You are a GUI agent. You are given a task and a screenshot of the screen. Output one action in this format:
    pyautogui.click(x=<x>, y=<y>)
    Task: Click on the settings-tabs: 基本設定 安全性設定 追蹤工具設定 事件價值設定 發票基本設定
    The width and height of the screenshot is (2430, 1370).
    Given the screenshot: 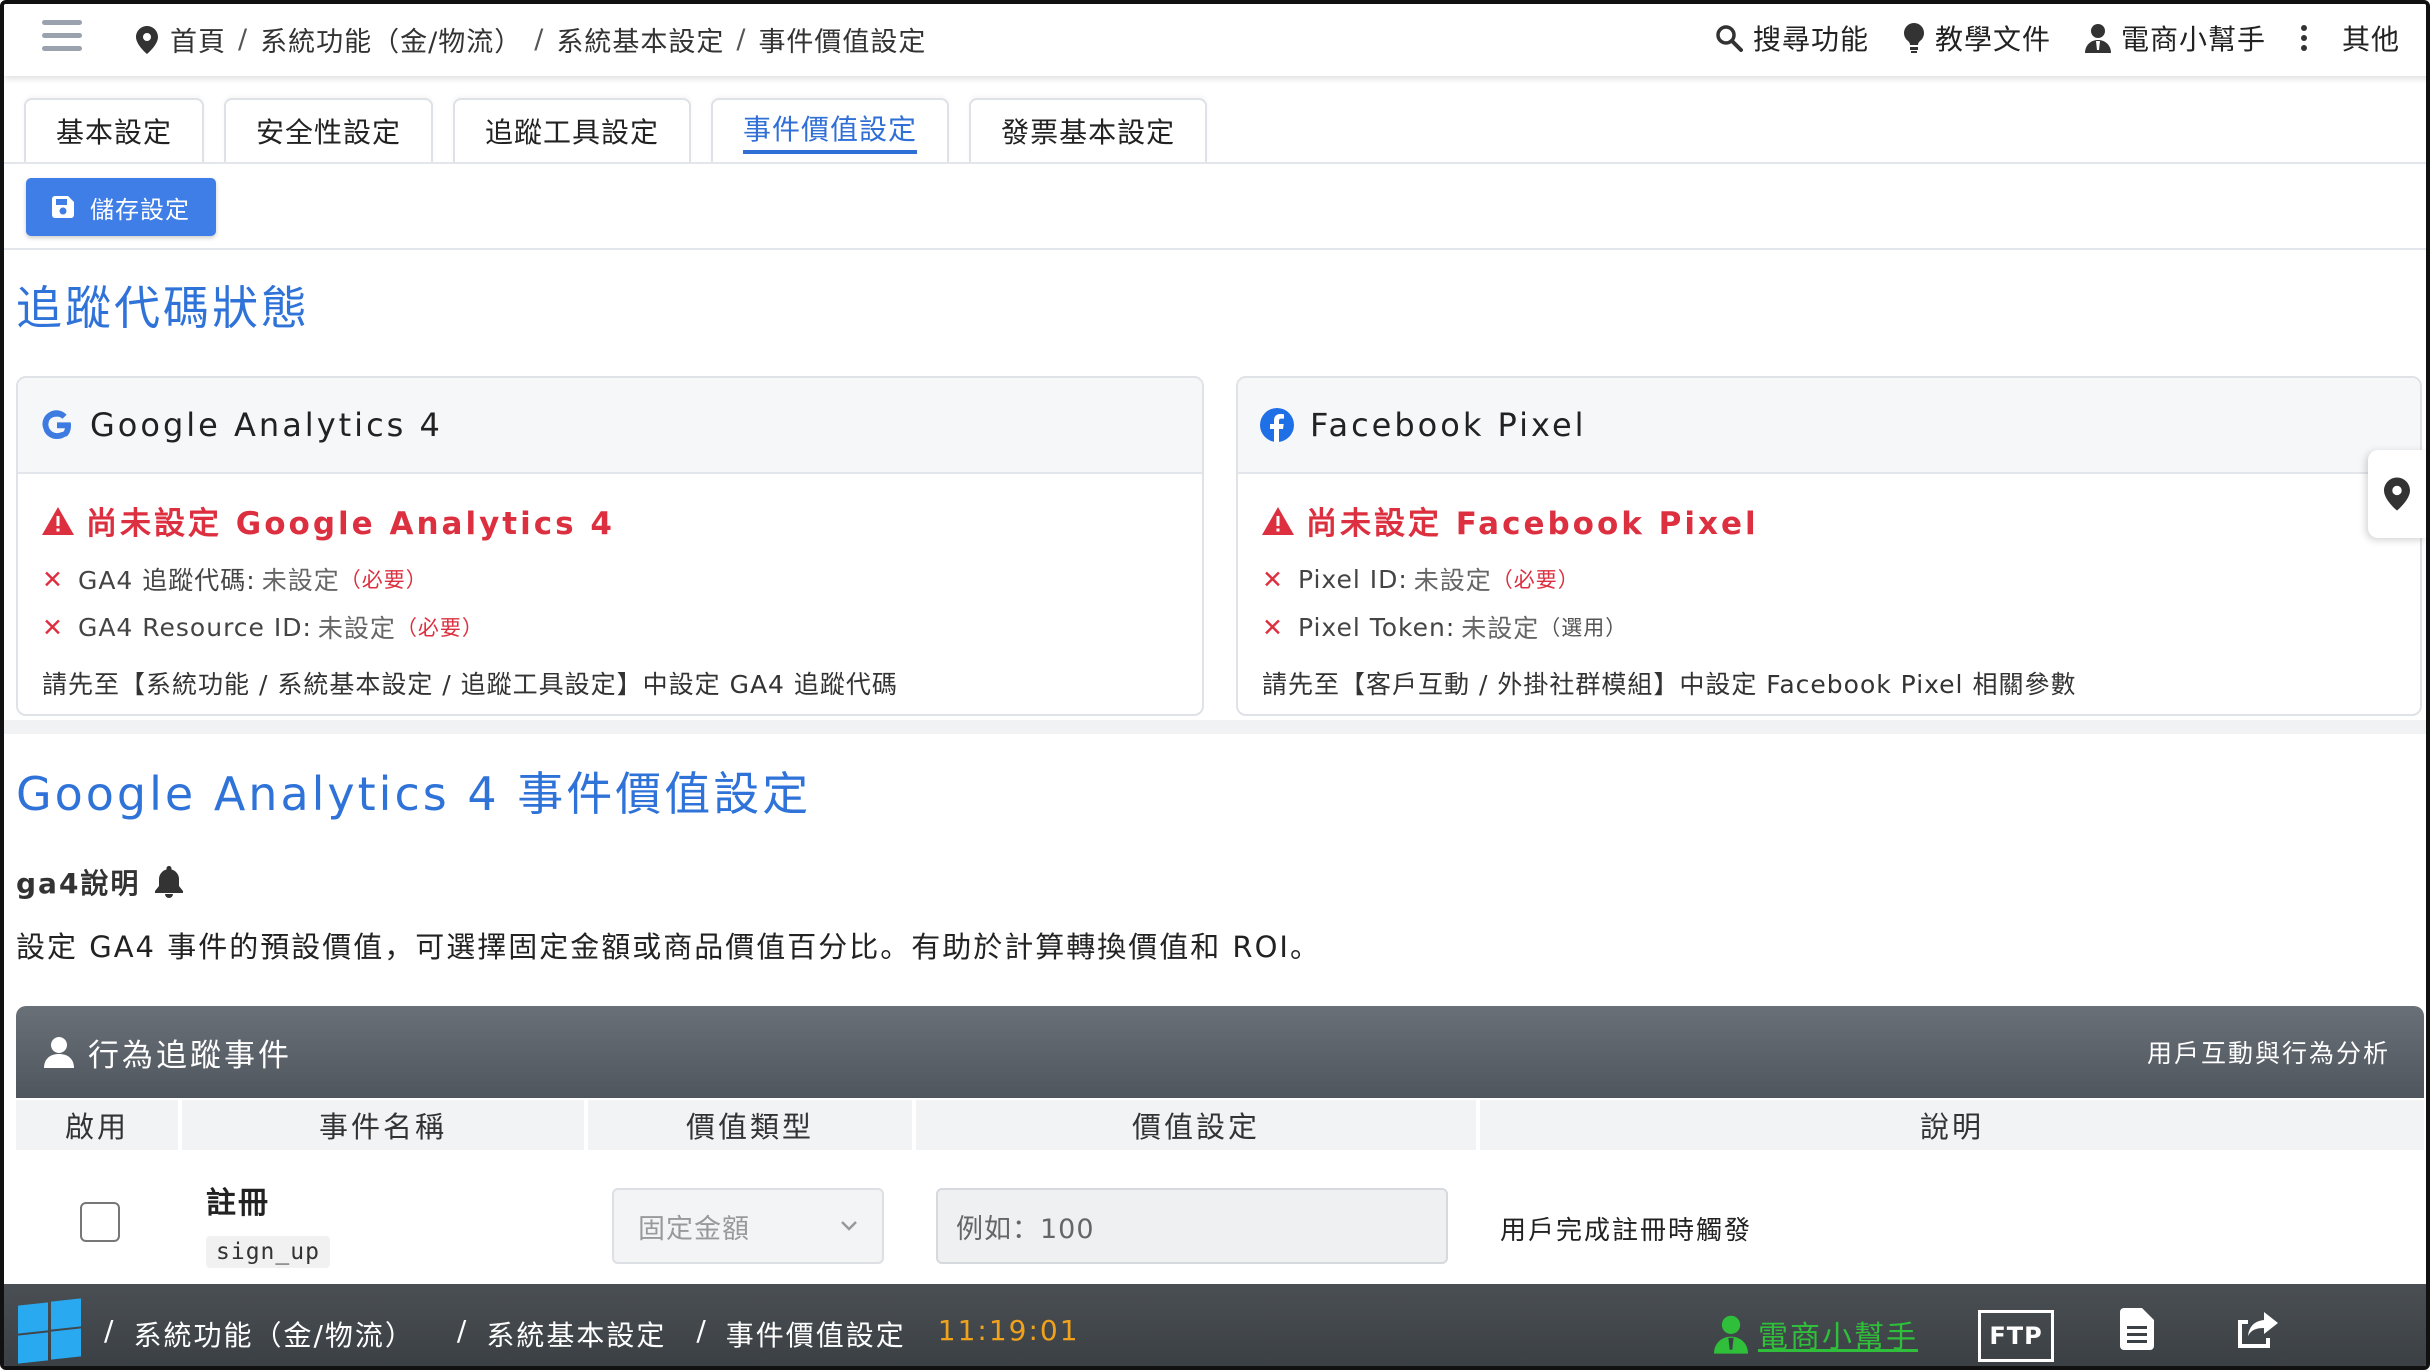 What is the action you would take?
    pyautogui.click(x=616, y=130)
    